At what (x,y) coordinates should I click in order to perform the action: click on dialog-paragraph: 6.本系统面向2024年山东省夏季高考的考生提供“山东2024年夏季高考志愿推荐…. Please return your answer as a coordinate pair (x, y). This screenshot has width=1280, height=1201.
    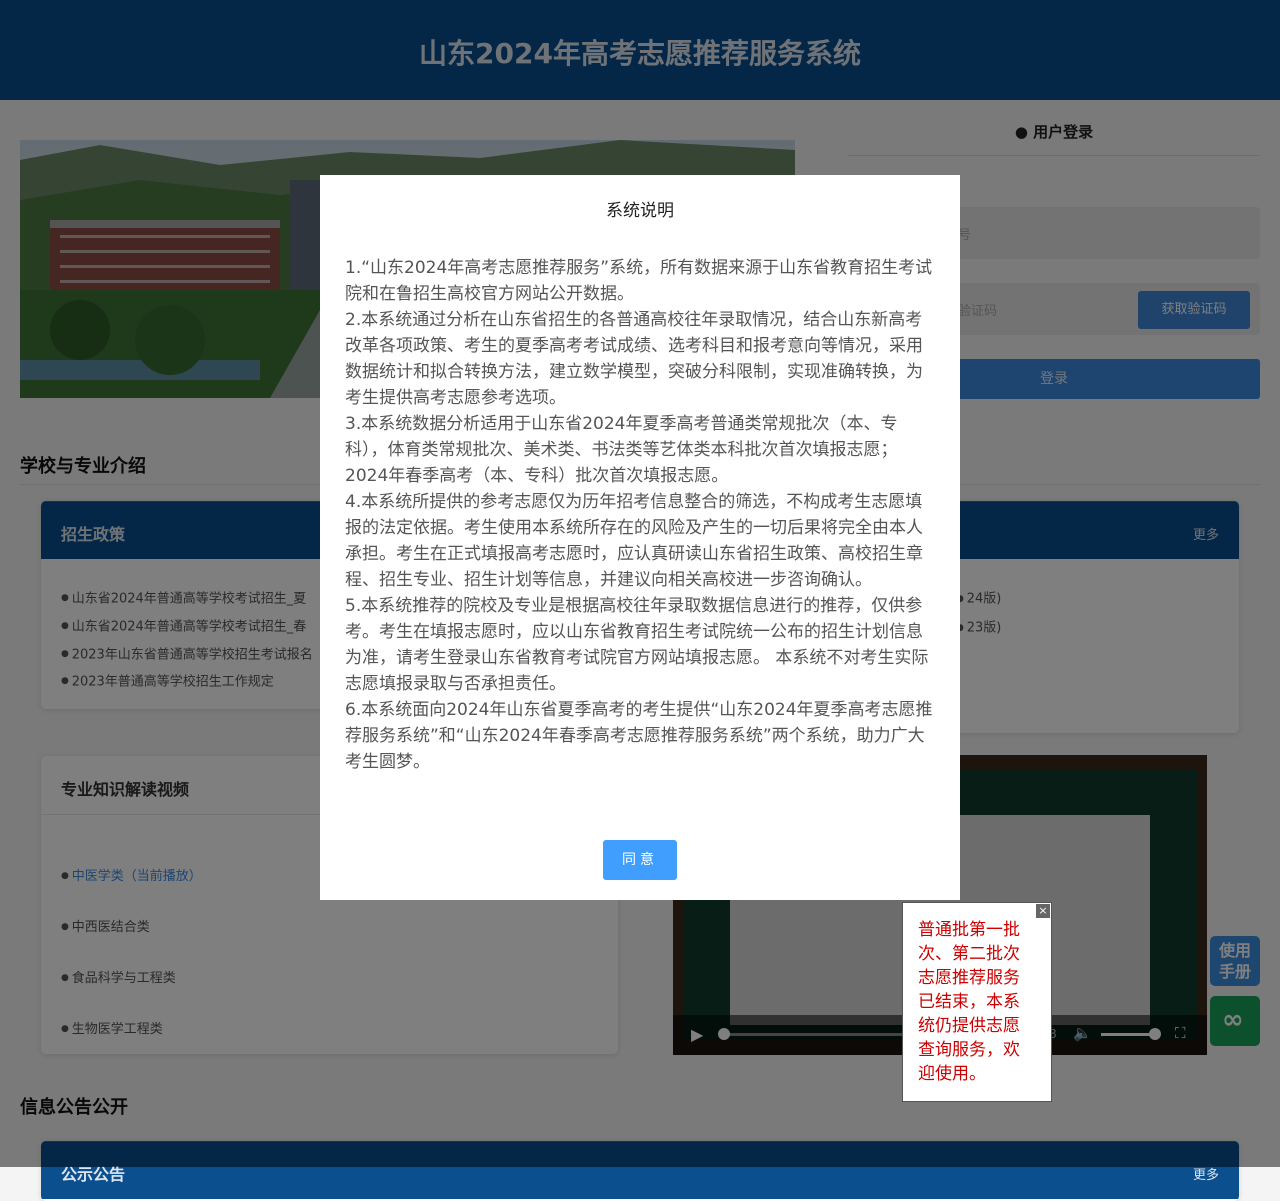
    Looking at the image, I should click on (639, 736).